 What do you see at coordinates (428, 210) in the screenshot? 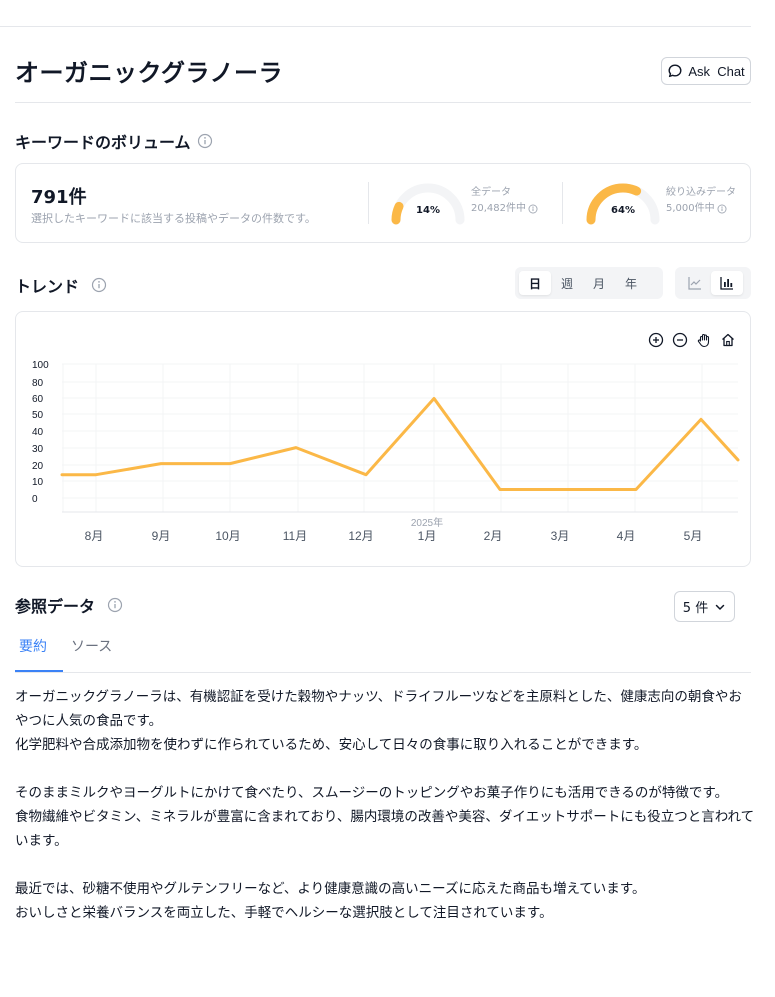
I see `gauge-percent: 14%` at bounding box center [428, 210].